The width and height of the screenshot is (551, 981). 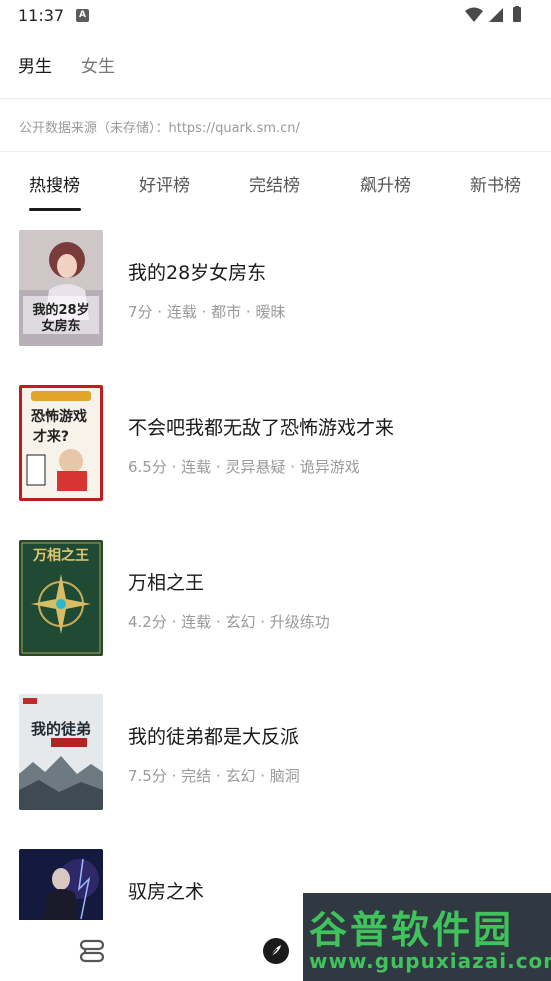 What do you see at coordinates (274, 183) in the screenshot?
I see `tab-completed: 完结榜` at bounding box center [274, 183].